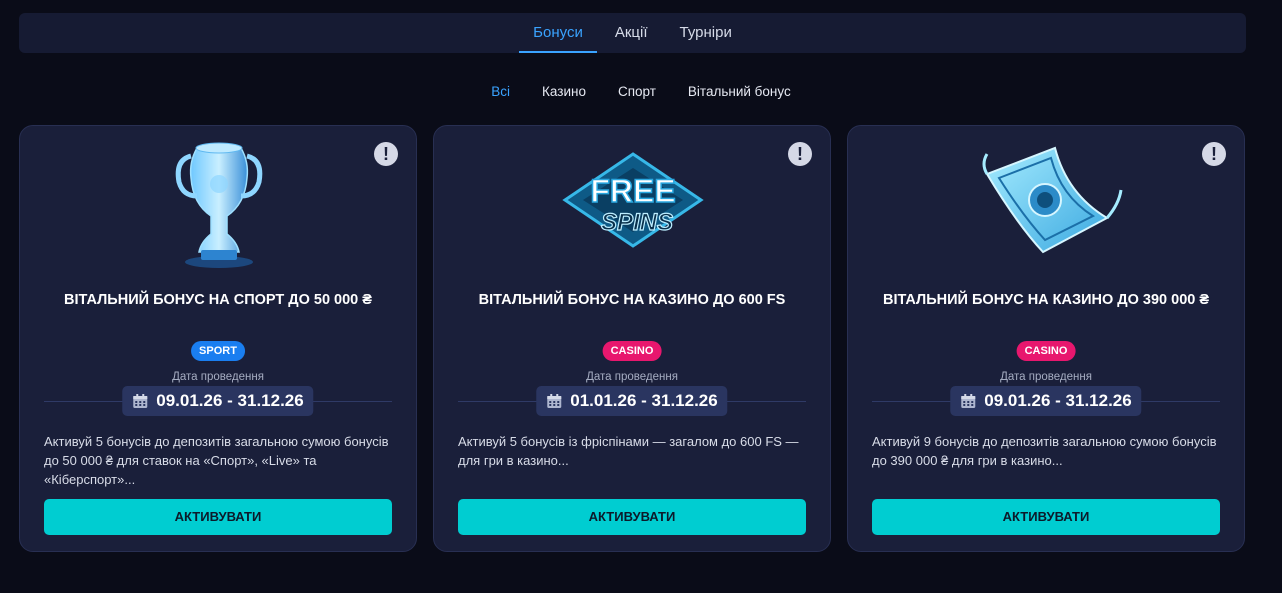 Image resolution: width=1282 pixels, height=593 pixels. Describe the element at coordinates (218, 351) in the screenshot. I see `category-badge: SPORT` at that location.